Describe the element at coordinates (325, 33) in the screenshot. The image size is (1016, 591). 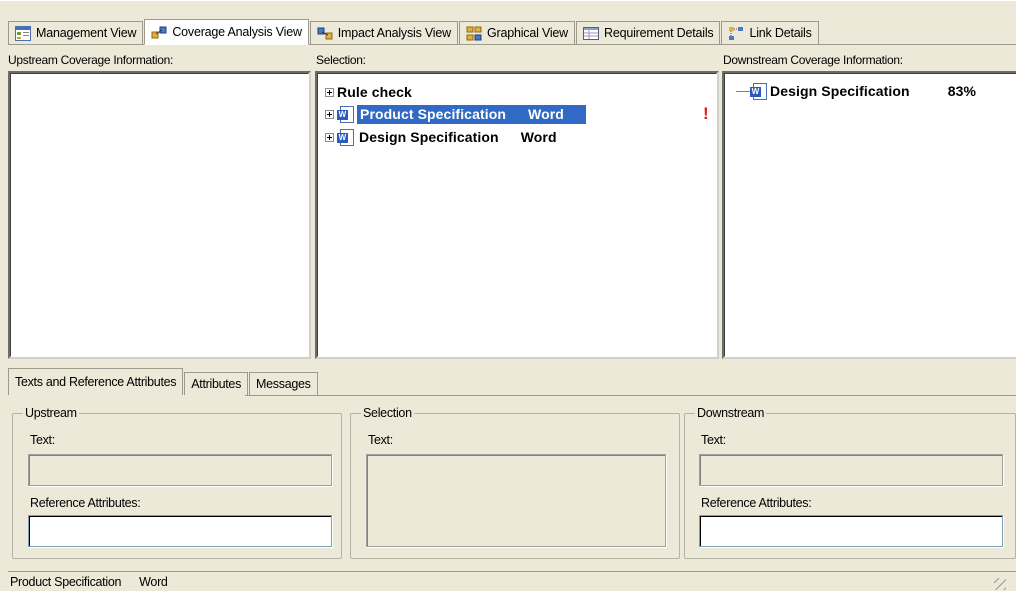
I see `impact-analysis-icon` at that location.